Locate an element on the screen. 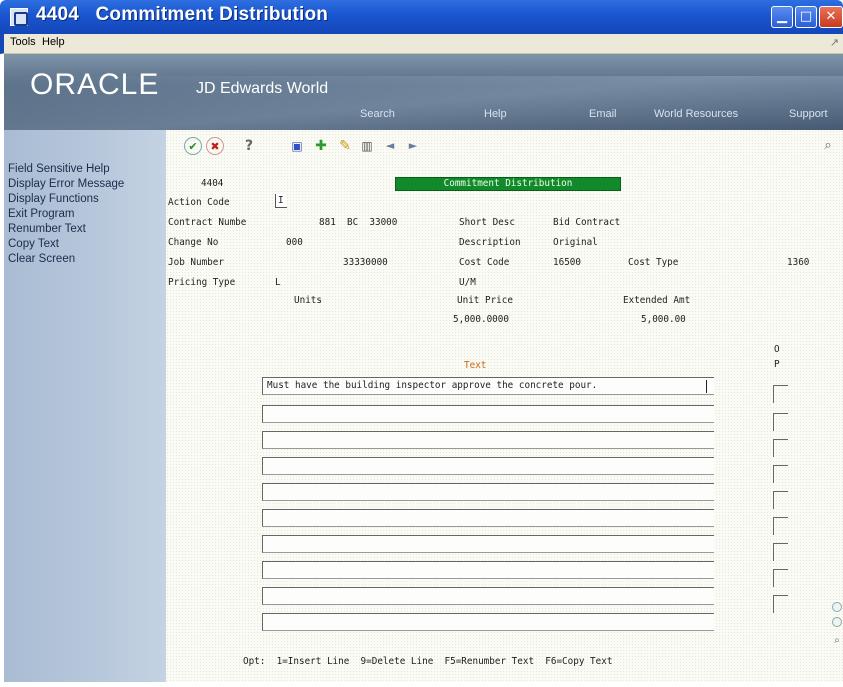 This screenshot has height=687, width=843. change-no-value: 000 is located at coordinates (294, 242).